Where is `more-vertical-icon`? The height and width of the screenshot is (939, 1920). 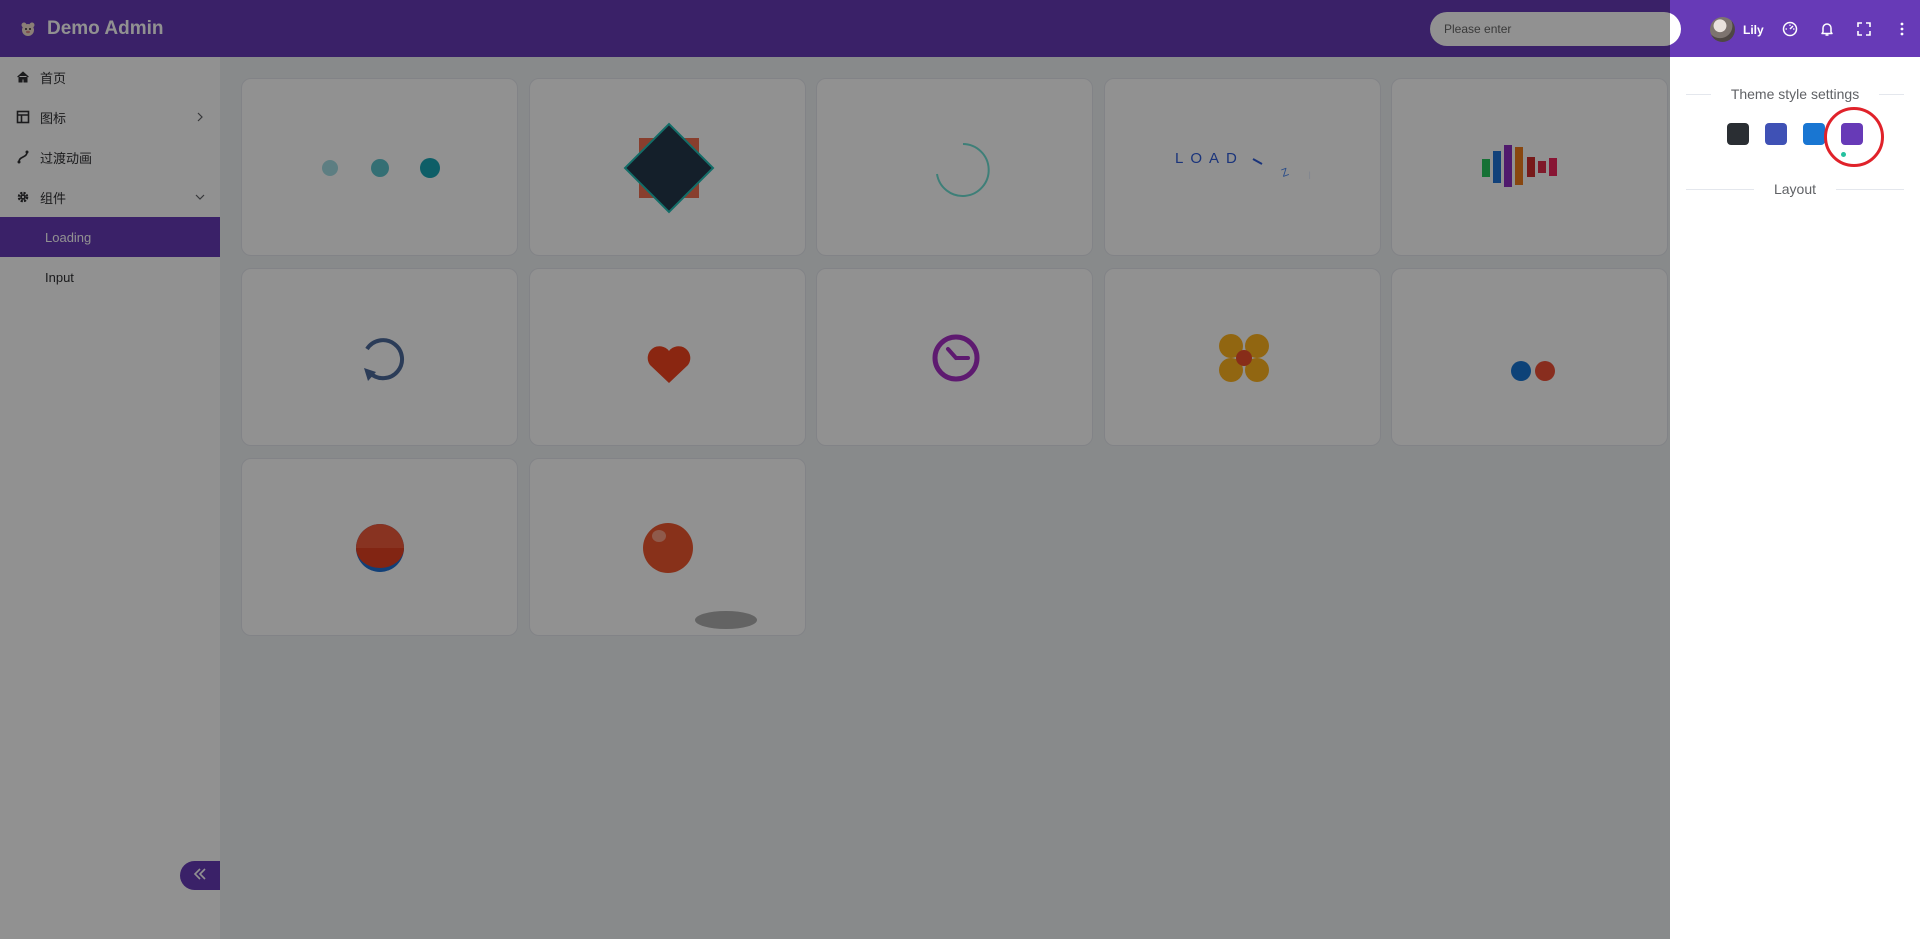
more-vertical-icon is located at coordinates (1902, 29).